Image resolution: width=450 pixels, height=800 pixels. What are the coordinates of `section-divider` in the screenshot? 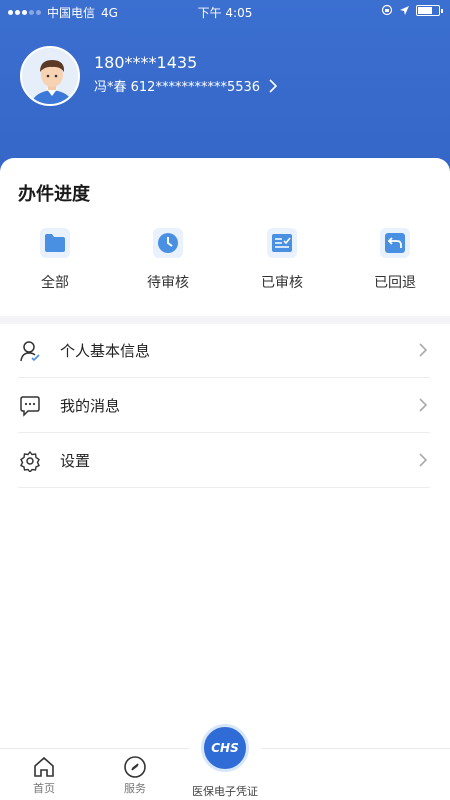 It's located at (225, 320).